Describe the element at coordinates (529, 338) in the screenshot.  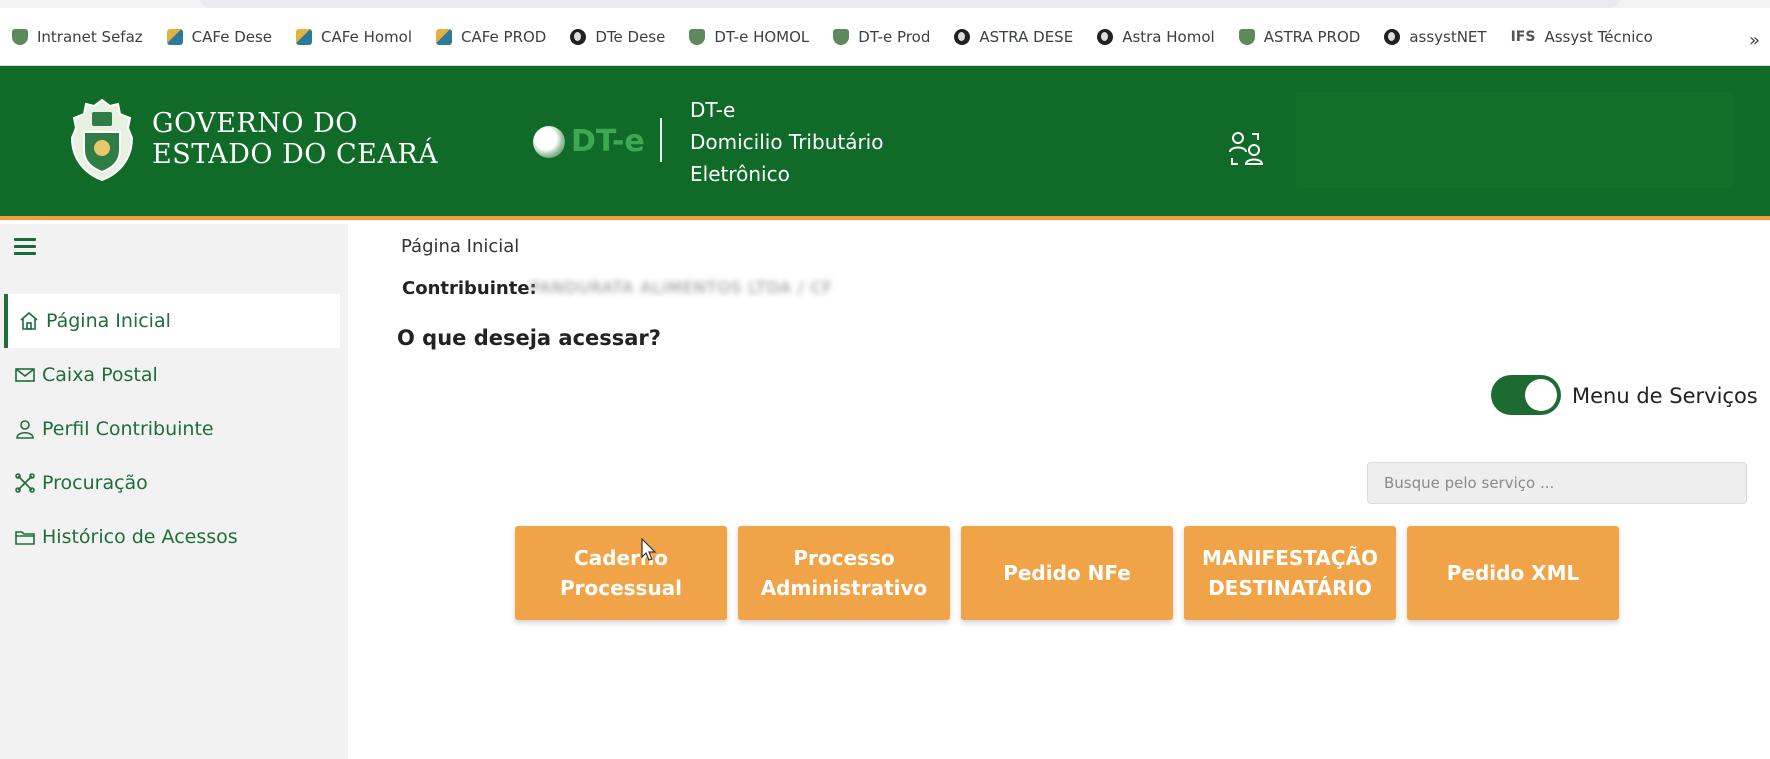
I see `page-title: O que deseja acessar?` at that location.